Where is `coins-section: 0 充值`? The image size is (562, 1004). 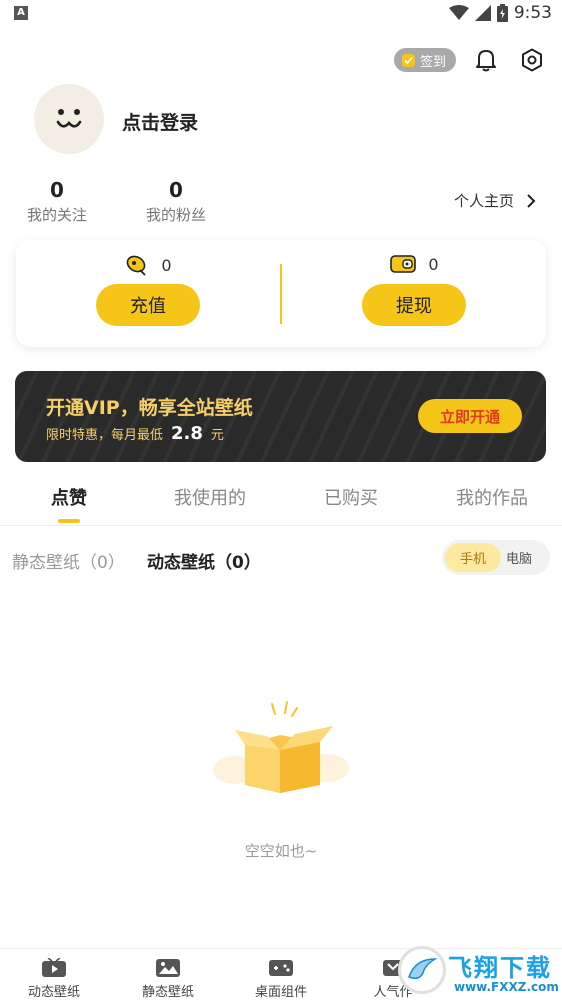 coins-section: 0 充值 is located at coordinates (148, 293).